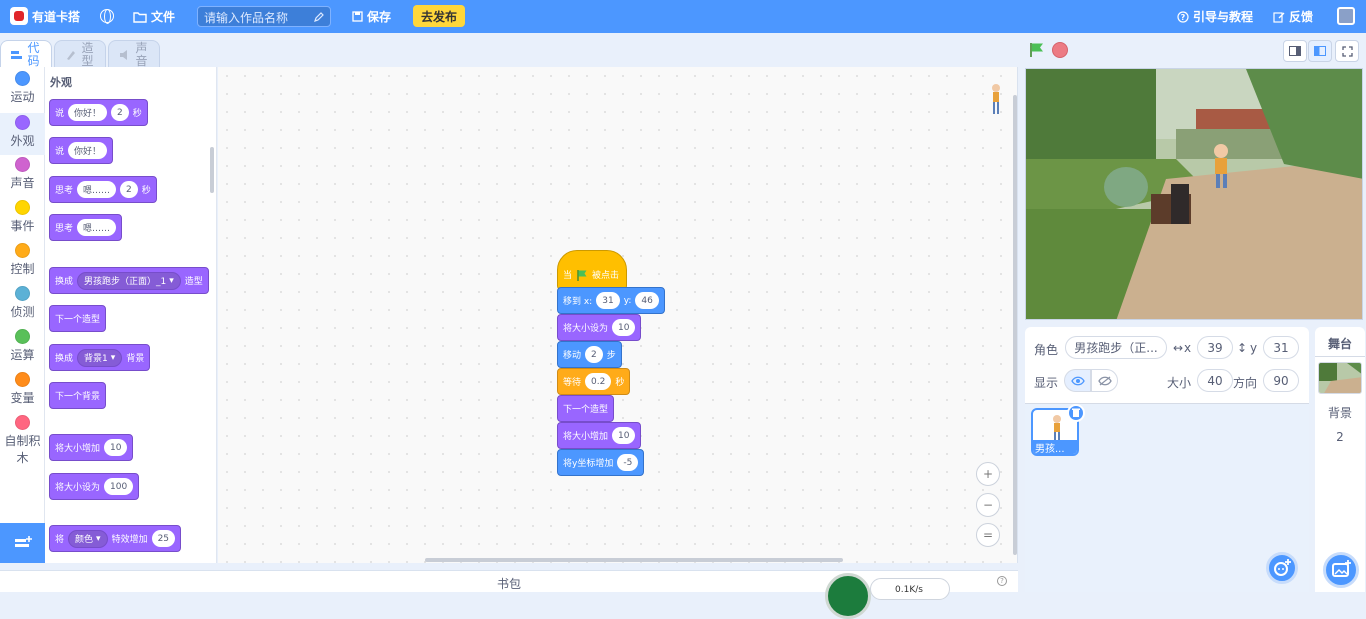  I want to click on change-effect-block: 将 颜色 ▾ 特效增加 25, so click(115, 538).